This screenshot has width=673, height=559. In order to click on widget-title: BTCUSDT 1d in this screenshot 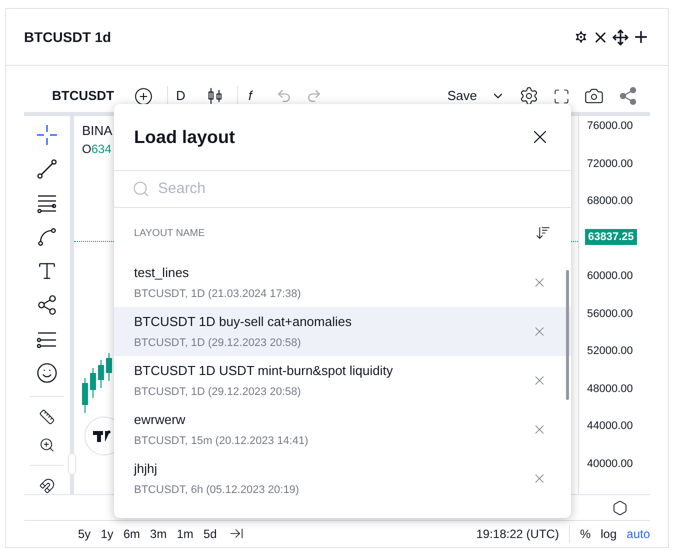, I will do `click(68, 37)`.